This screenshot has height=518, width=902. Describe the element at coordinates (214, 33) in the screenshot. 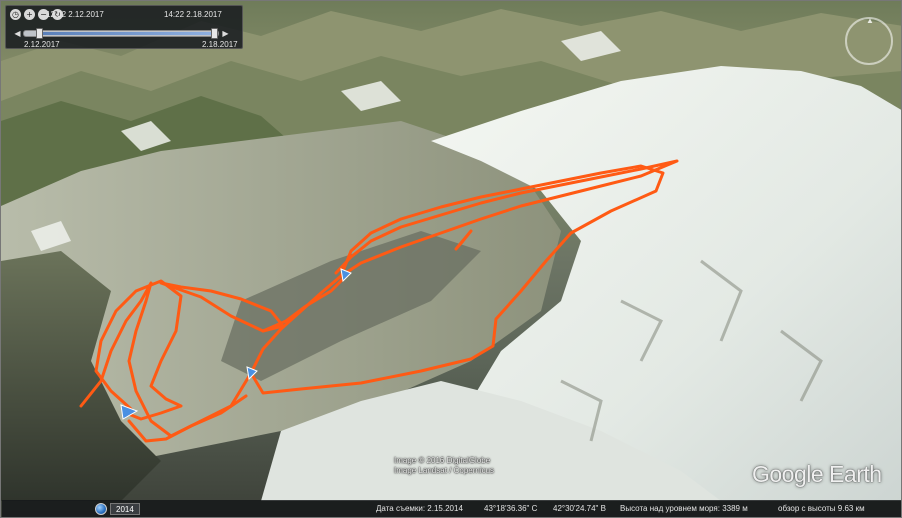

I see `slider-end-handle` at that location.